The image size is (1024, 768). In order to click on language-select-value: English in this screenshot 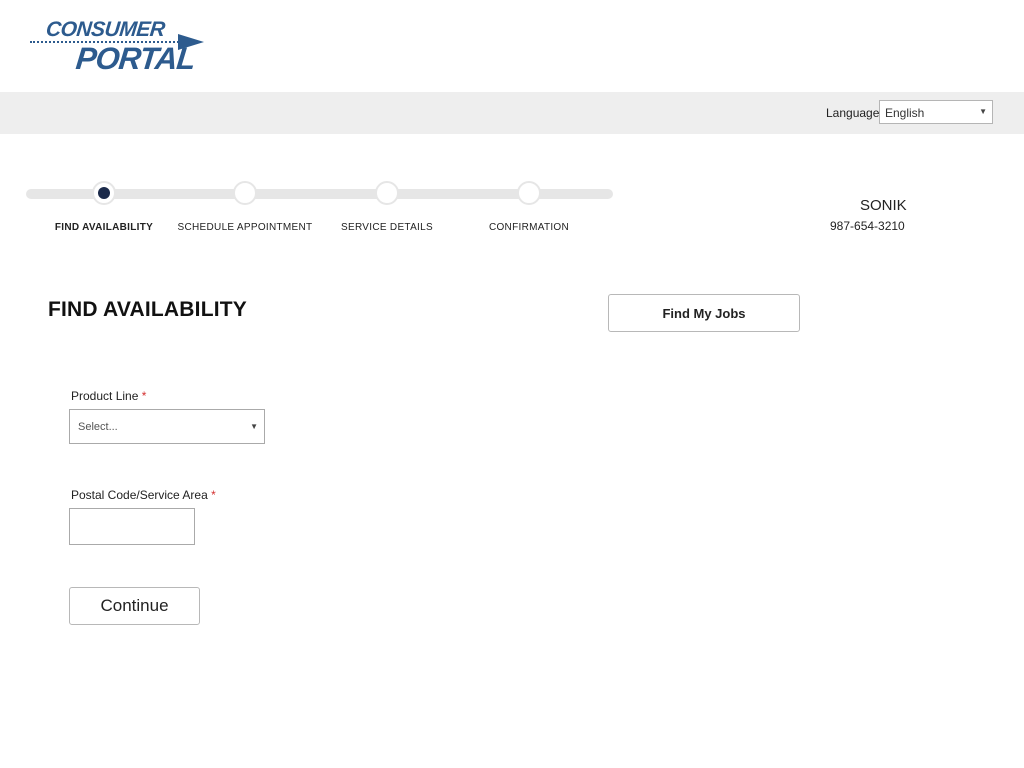, I will do `click(905, 113)`.